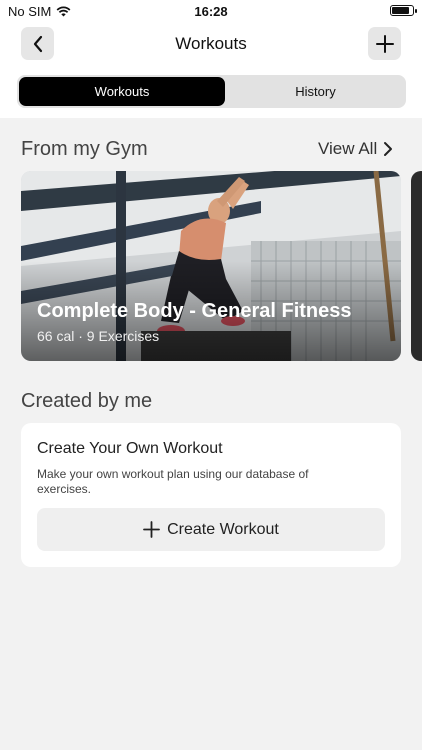 This screenshot has height=750, width=422. What do you see at coordinates (388, 149) in the screenshot?
I see `chevron-right-icon` at bounding box center [388, 149].